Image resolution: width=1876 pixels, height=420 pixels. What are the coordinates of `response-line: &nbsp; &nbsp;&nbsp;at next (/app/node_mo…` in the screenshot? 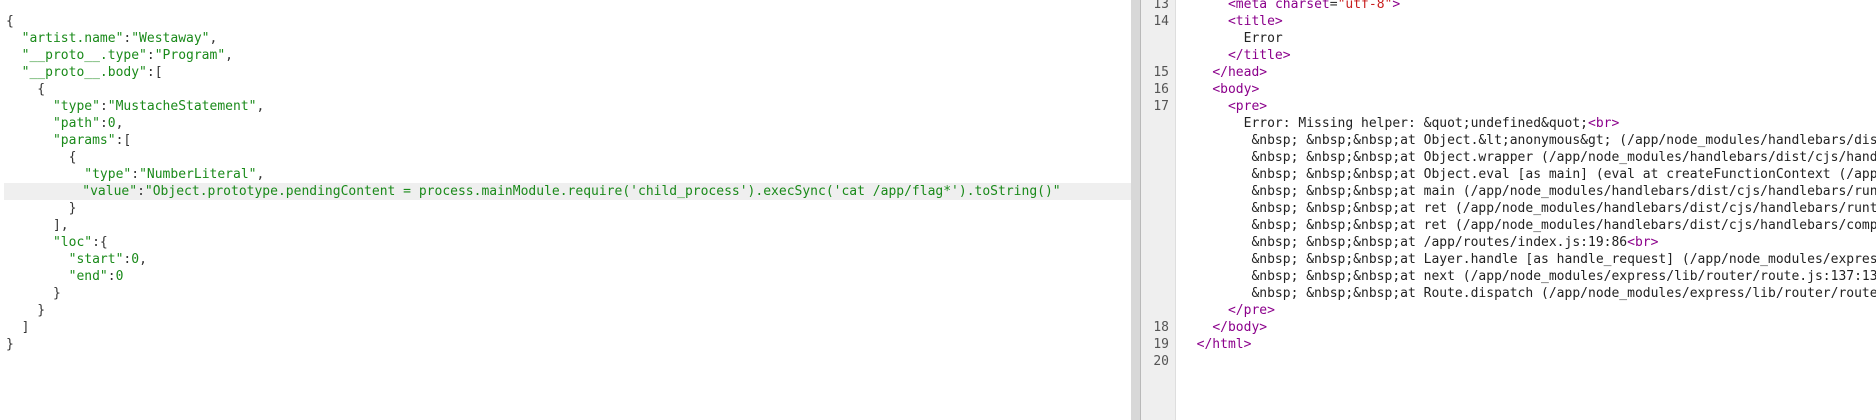 It's located at (1528, 276).